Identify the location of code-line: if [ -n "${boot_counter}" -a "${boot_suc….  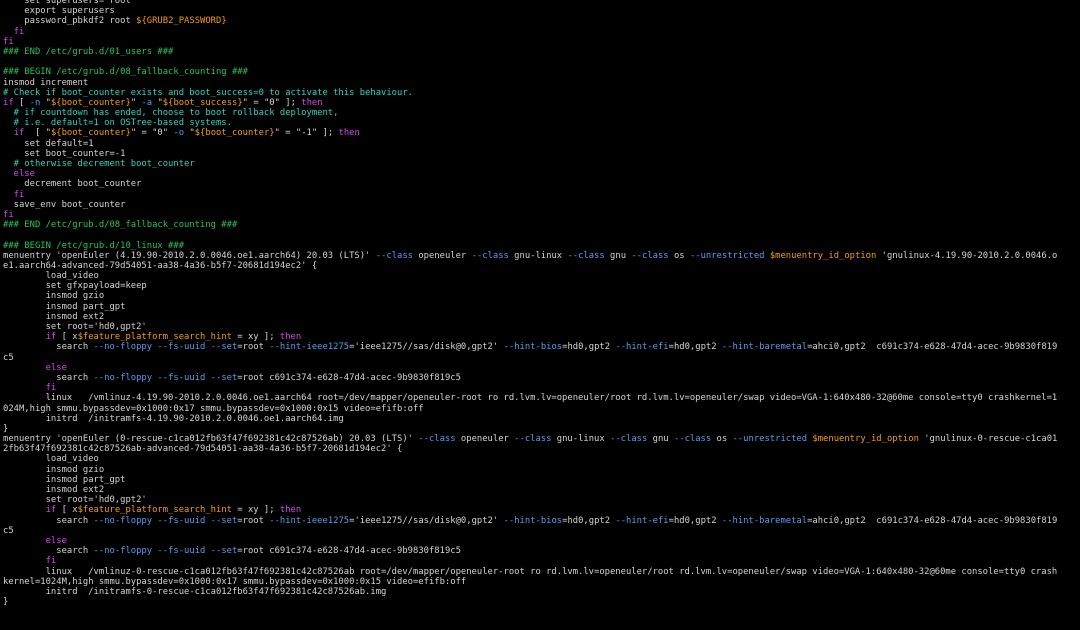
(530, 103).